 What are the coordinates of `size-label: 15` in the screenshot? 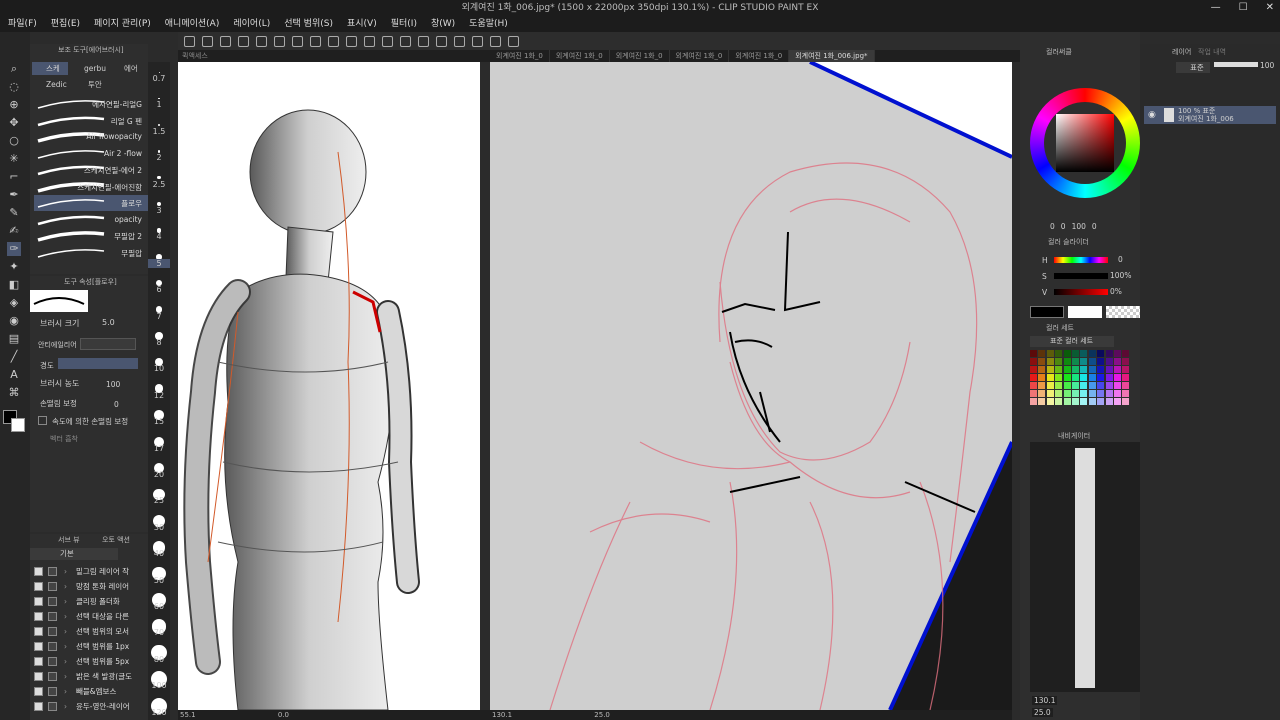 It's located at (159, 421).